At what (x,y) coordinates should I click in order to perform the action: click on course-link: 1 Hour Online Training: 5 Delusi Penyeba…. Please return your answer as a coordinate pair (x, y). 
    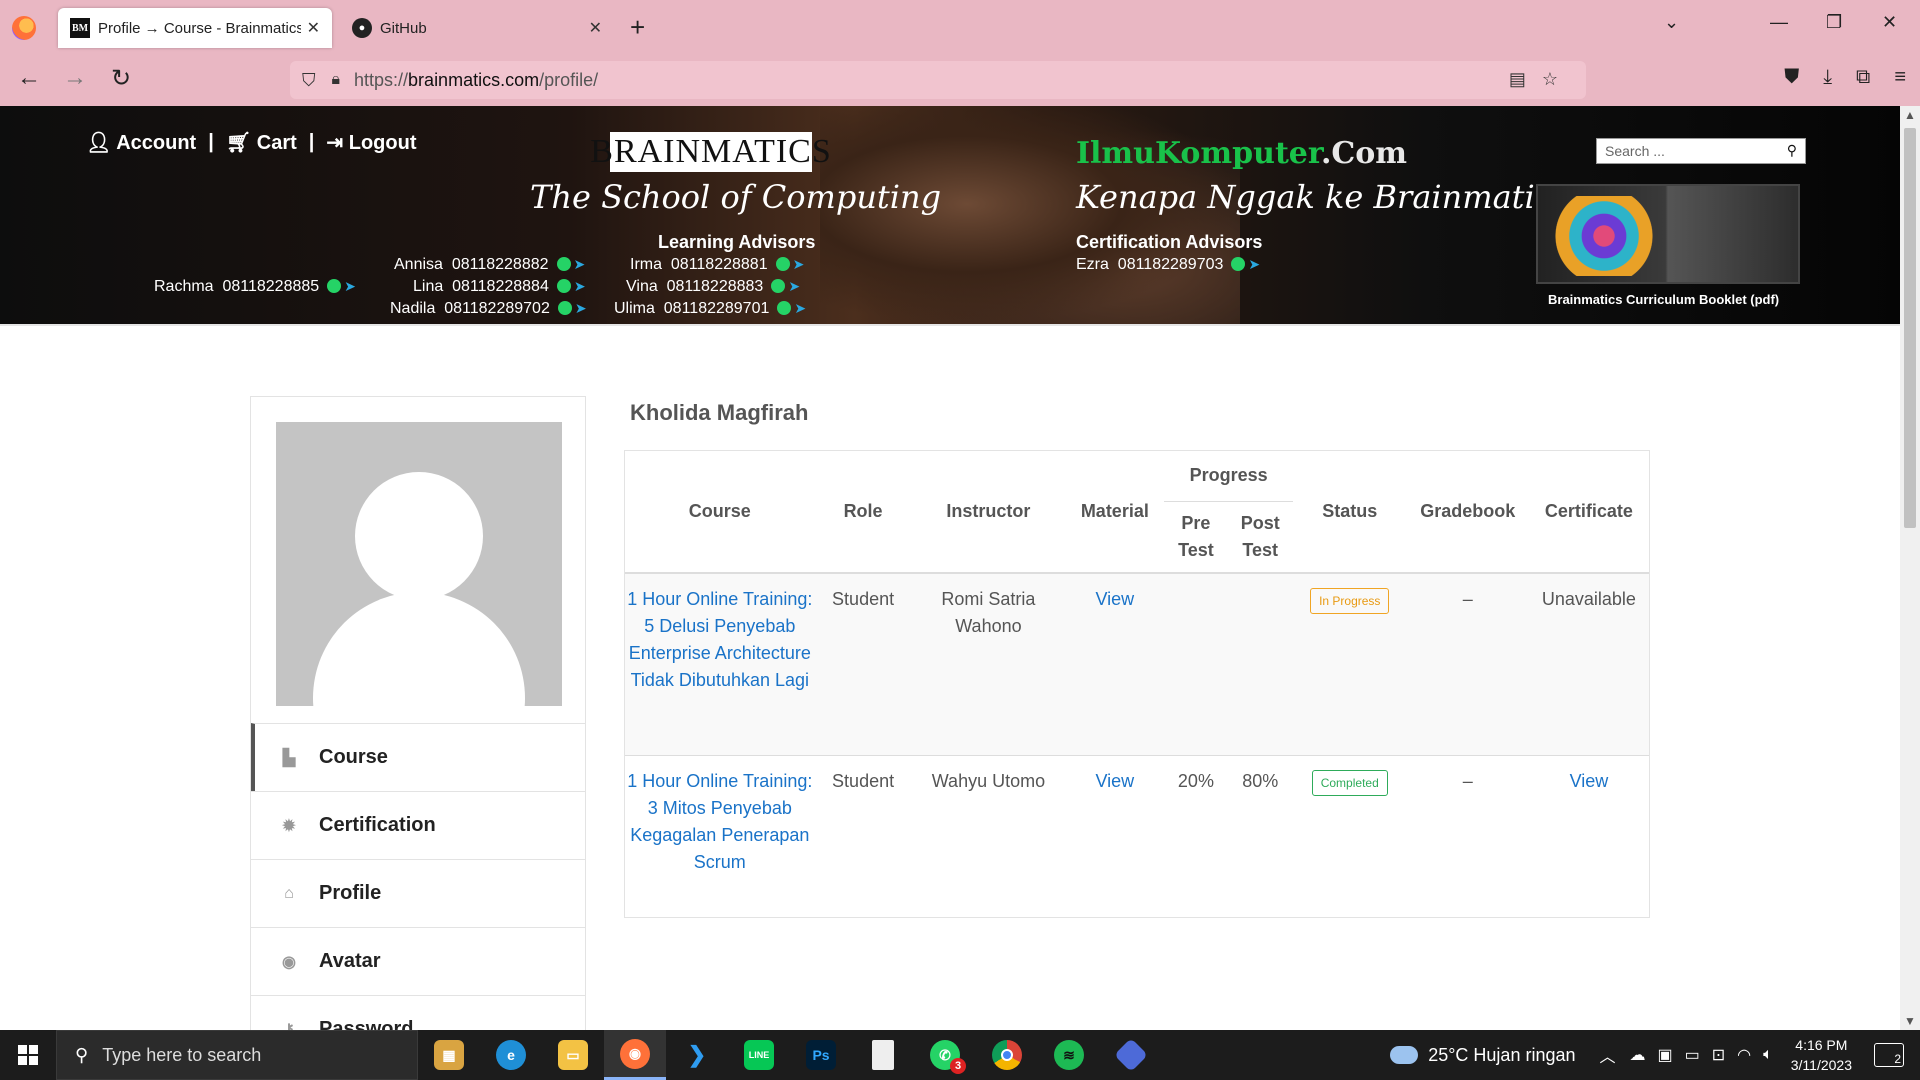
    Looking at the image, I should click on (719, 639).